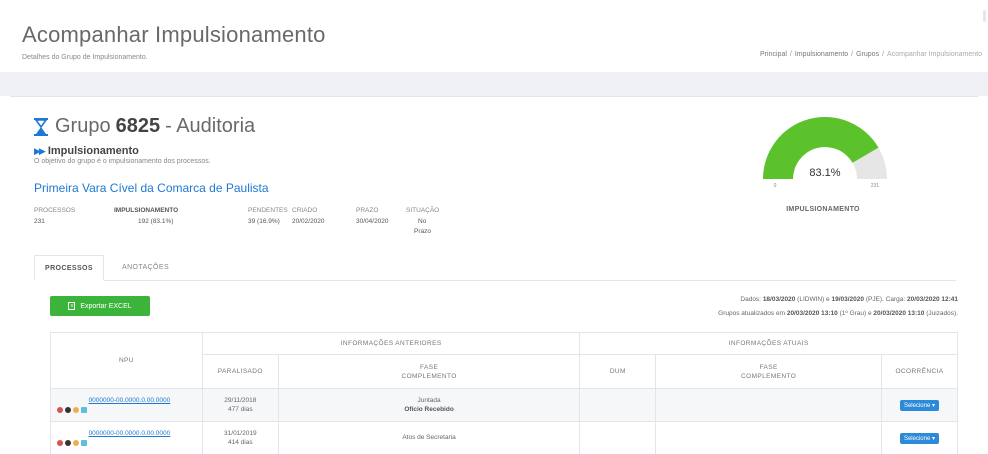  Describe the element at coordinates (821, 54) in the screenshot. I see `breadcrumb-impulsionamento: Impulsionamento` at that location.